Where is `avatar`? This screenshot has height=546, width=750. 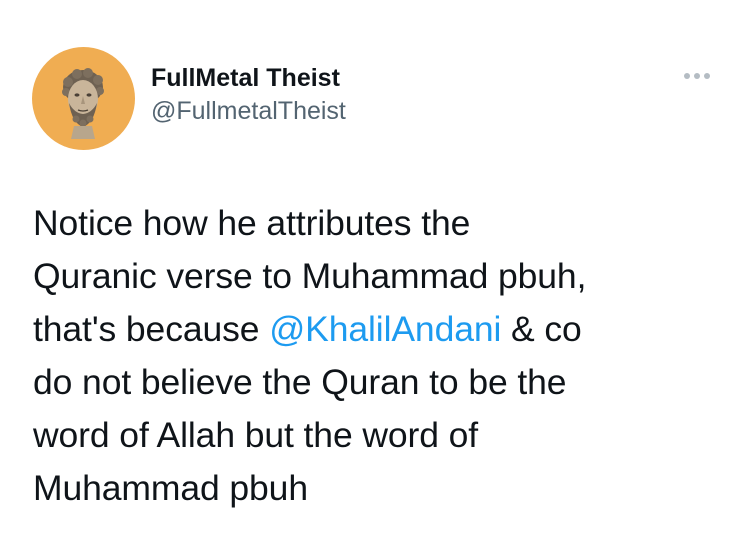 avatar is located at coordinates (83, 98).